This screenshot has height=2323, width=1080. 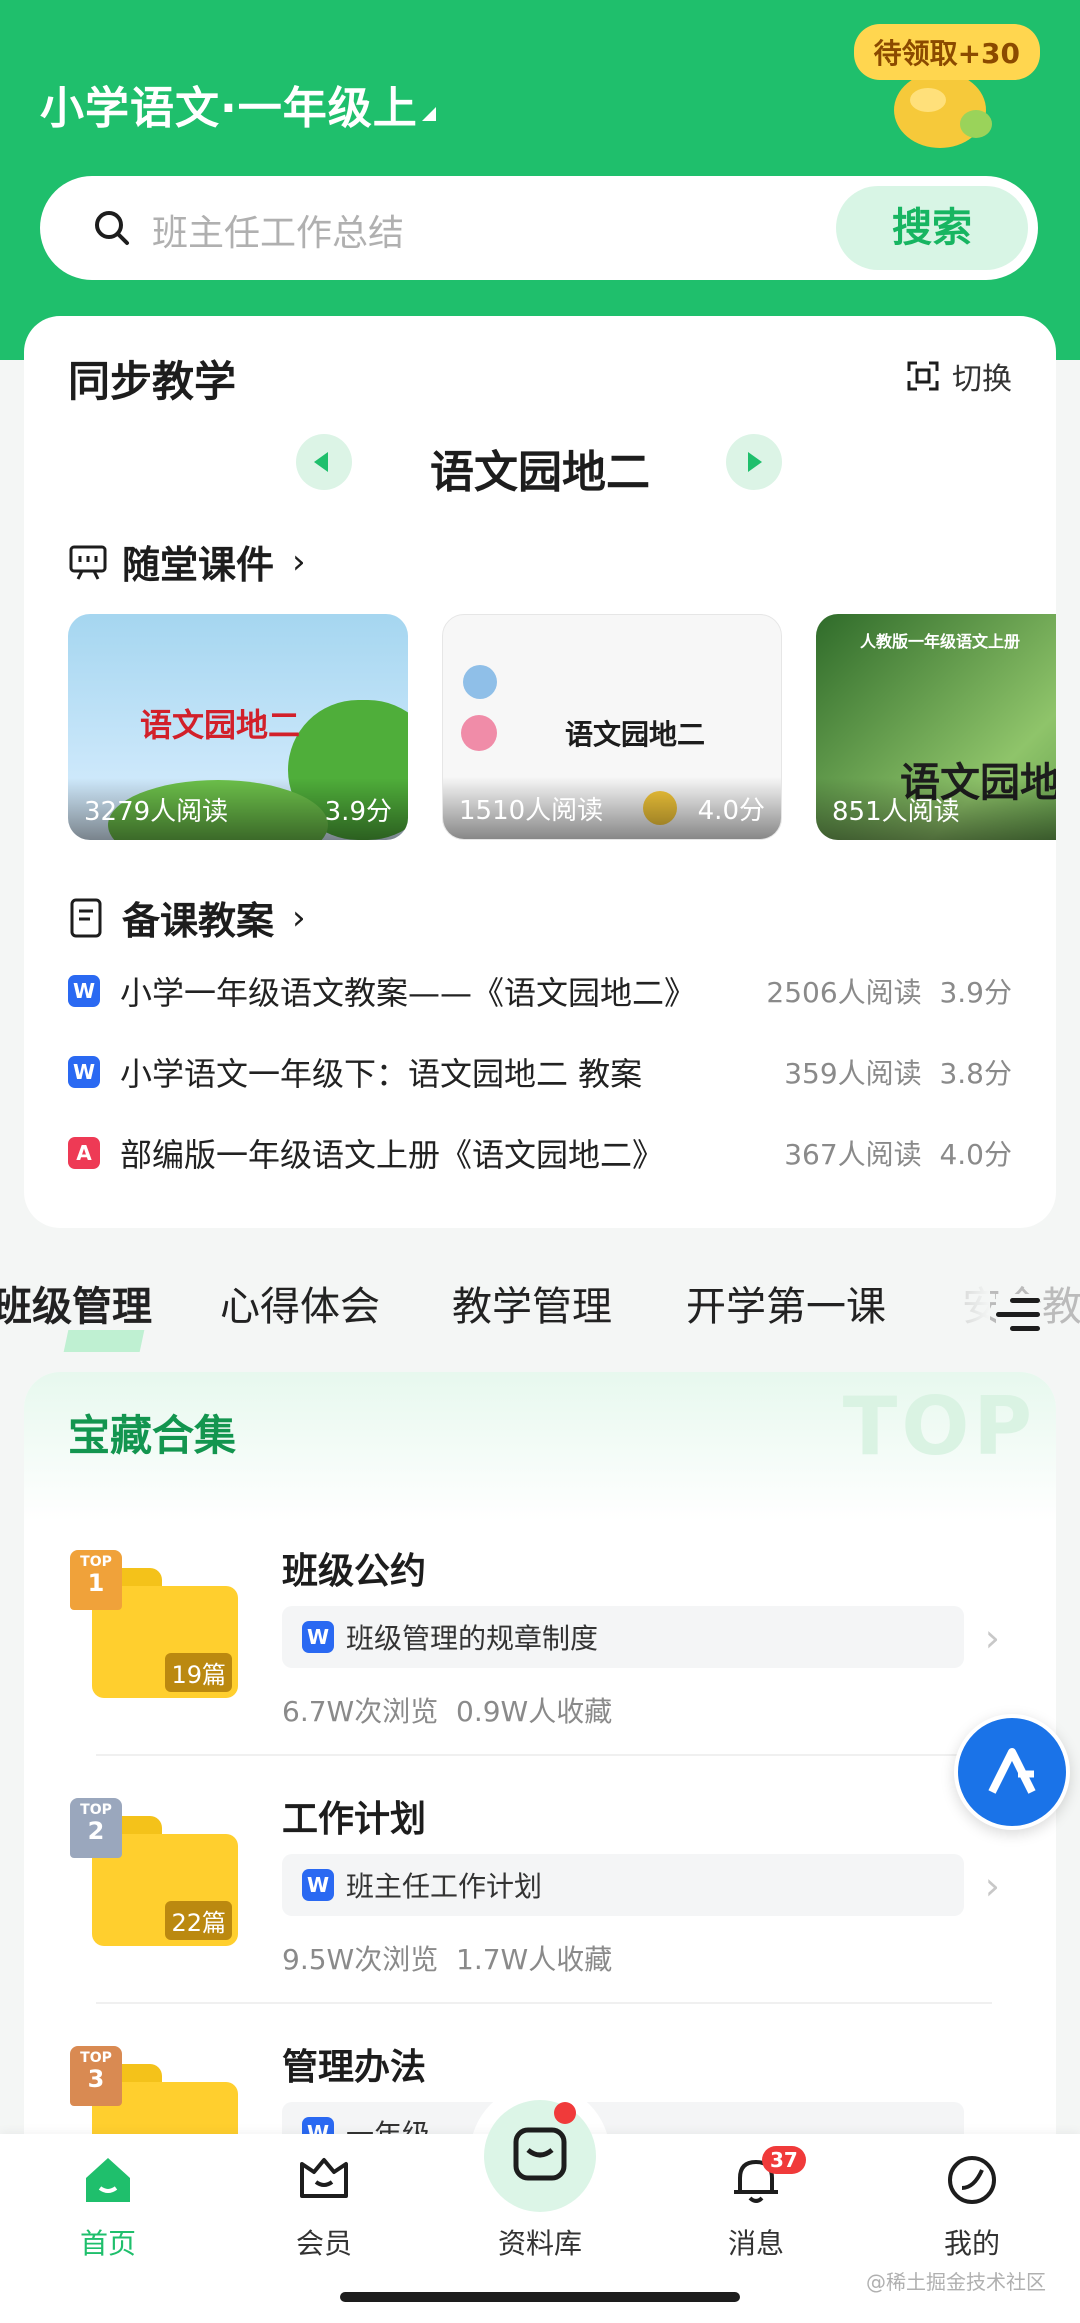 I want to click on switch-label: 切换, so click(x=982, y=379).